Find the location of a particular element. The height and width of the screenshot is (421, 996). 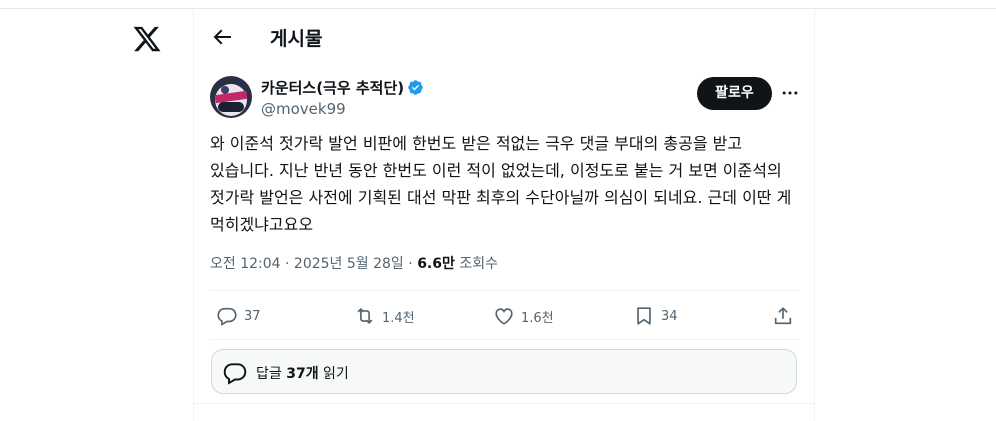

views-count: 6.6만 is located at coordinates (436, 264).